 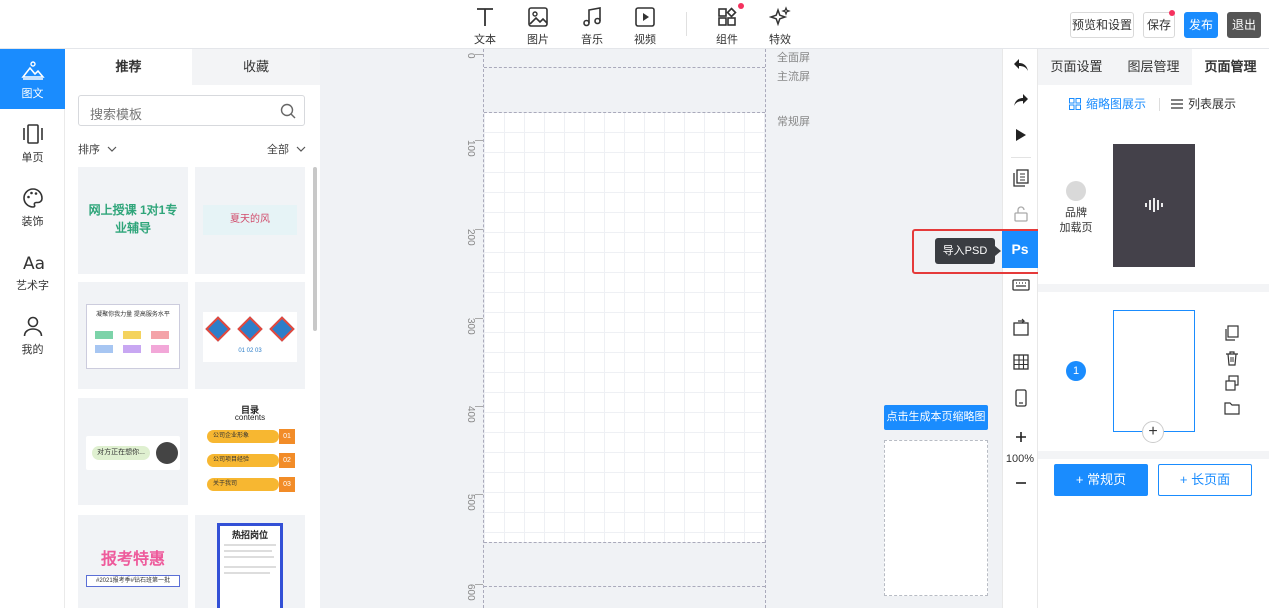 I want to click on top-toolbar: 文本 图片 音乐 视频 组件 特效 预览和设置 保存 发布 退出, so click(x=634, y=24).